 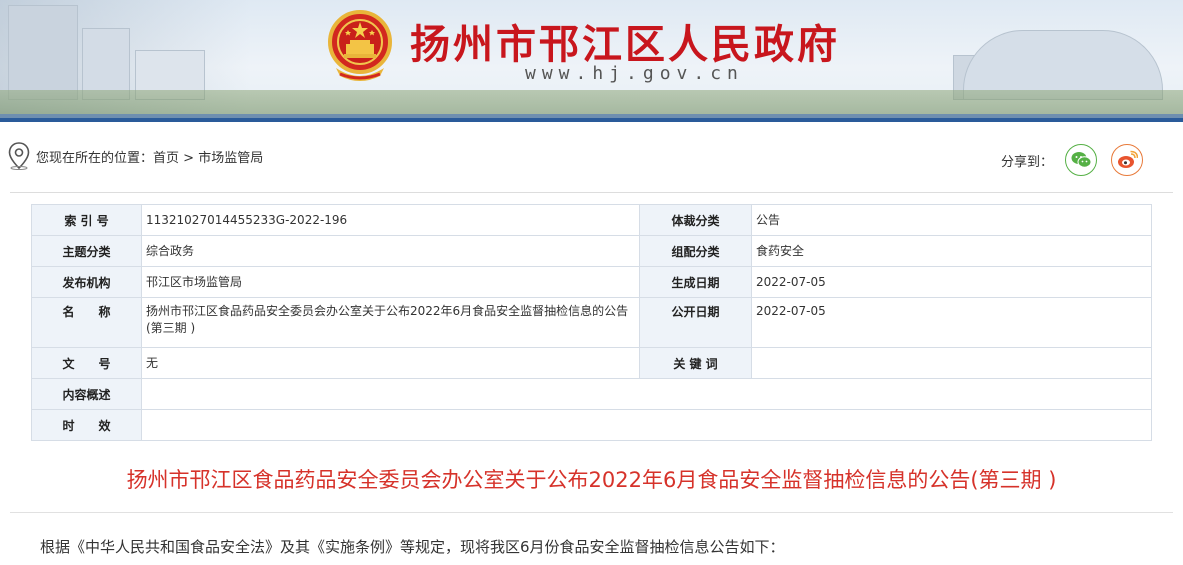 I want to click on topic-value: 综合政务, so click(x=390, y=251).